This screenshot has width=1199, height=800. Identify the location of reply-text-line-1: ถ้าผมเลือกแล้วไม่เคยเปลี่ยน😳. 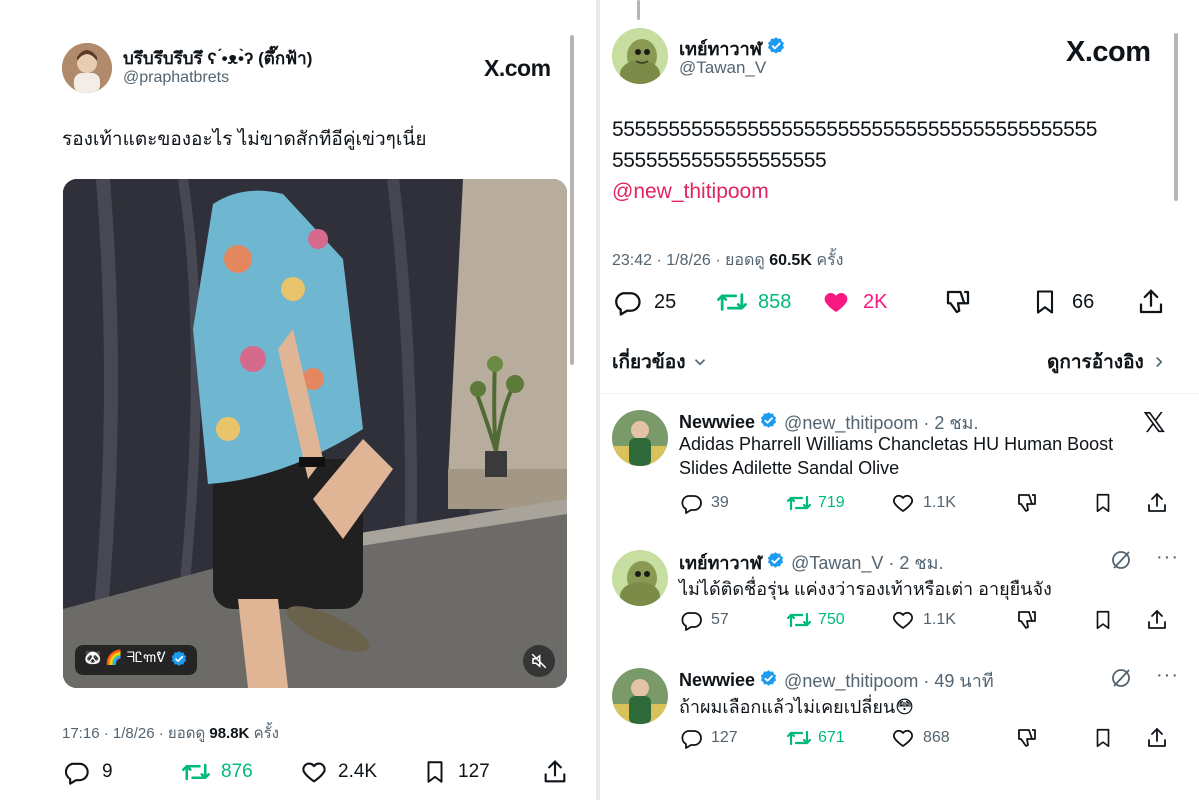
(796, 707).